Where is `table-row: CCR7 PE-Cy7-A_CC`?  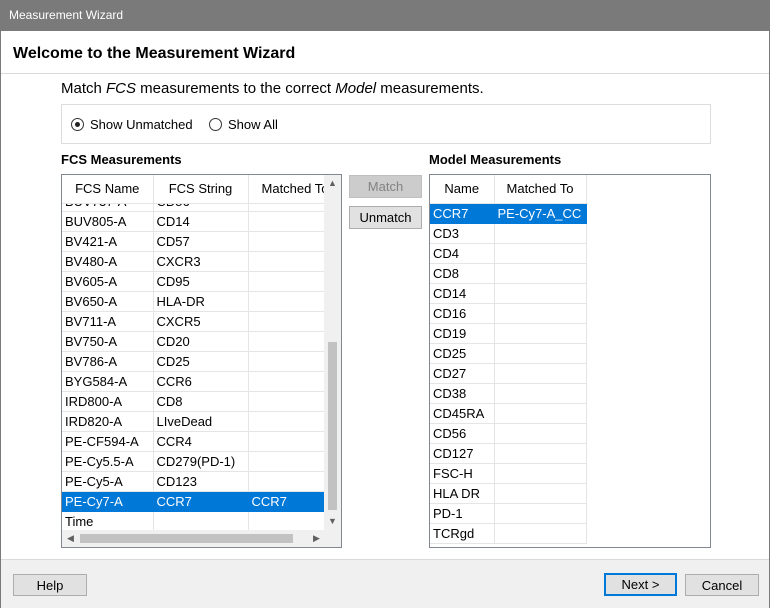 table-row: CCR7 PE-Cy7-A_CC is located at coordinates (508, 213).